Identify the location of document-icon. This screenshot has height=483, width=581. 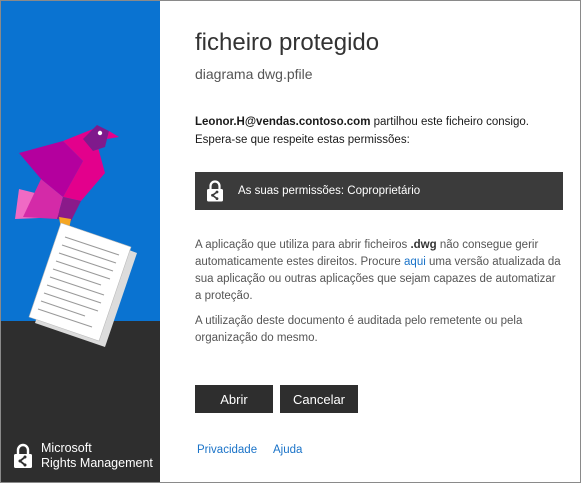
(82, 284).